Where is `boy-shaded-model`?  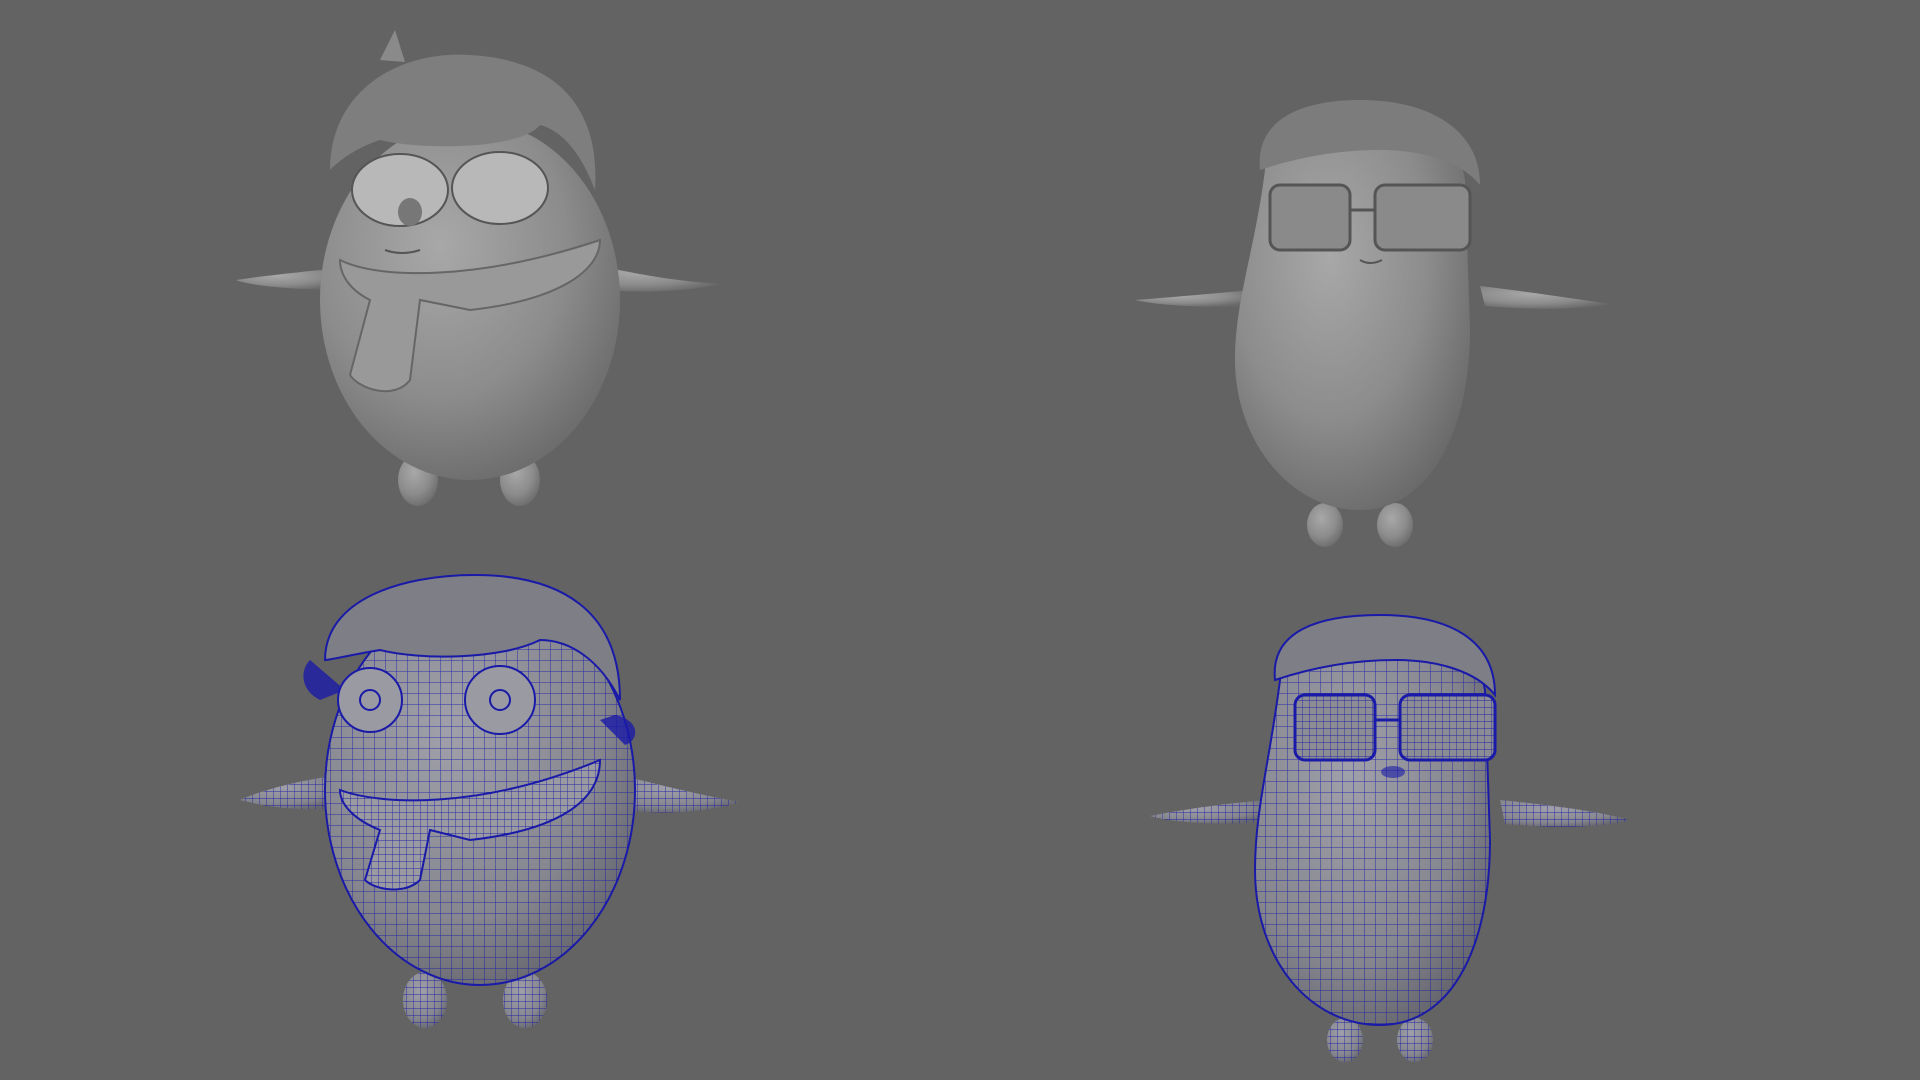 boy-shaded-model is located at coordinates (1372, 323).